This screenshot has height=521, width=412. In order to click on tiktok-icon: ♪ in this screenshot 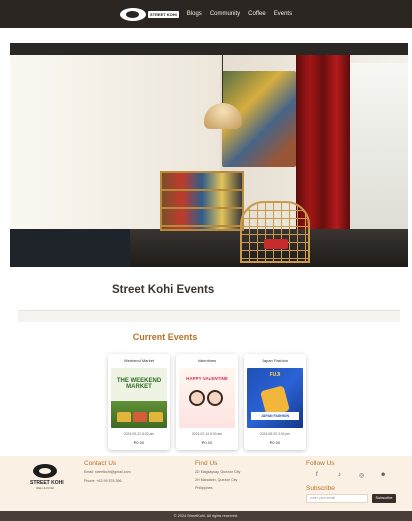, I will do `click(339, 475)`.